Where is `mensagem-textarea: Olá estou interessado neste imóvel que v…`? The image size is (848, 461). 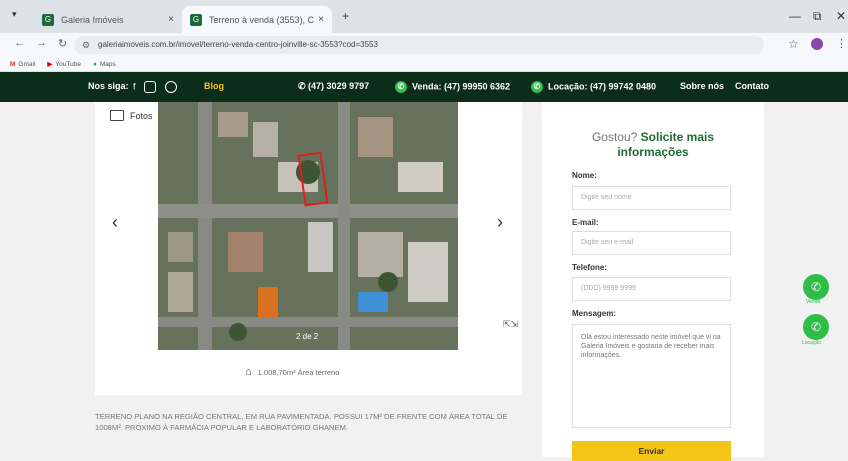 mensagem-textarea: Olá estou interessado neste imóvel que v… is located at coordinates (651, 376).